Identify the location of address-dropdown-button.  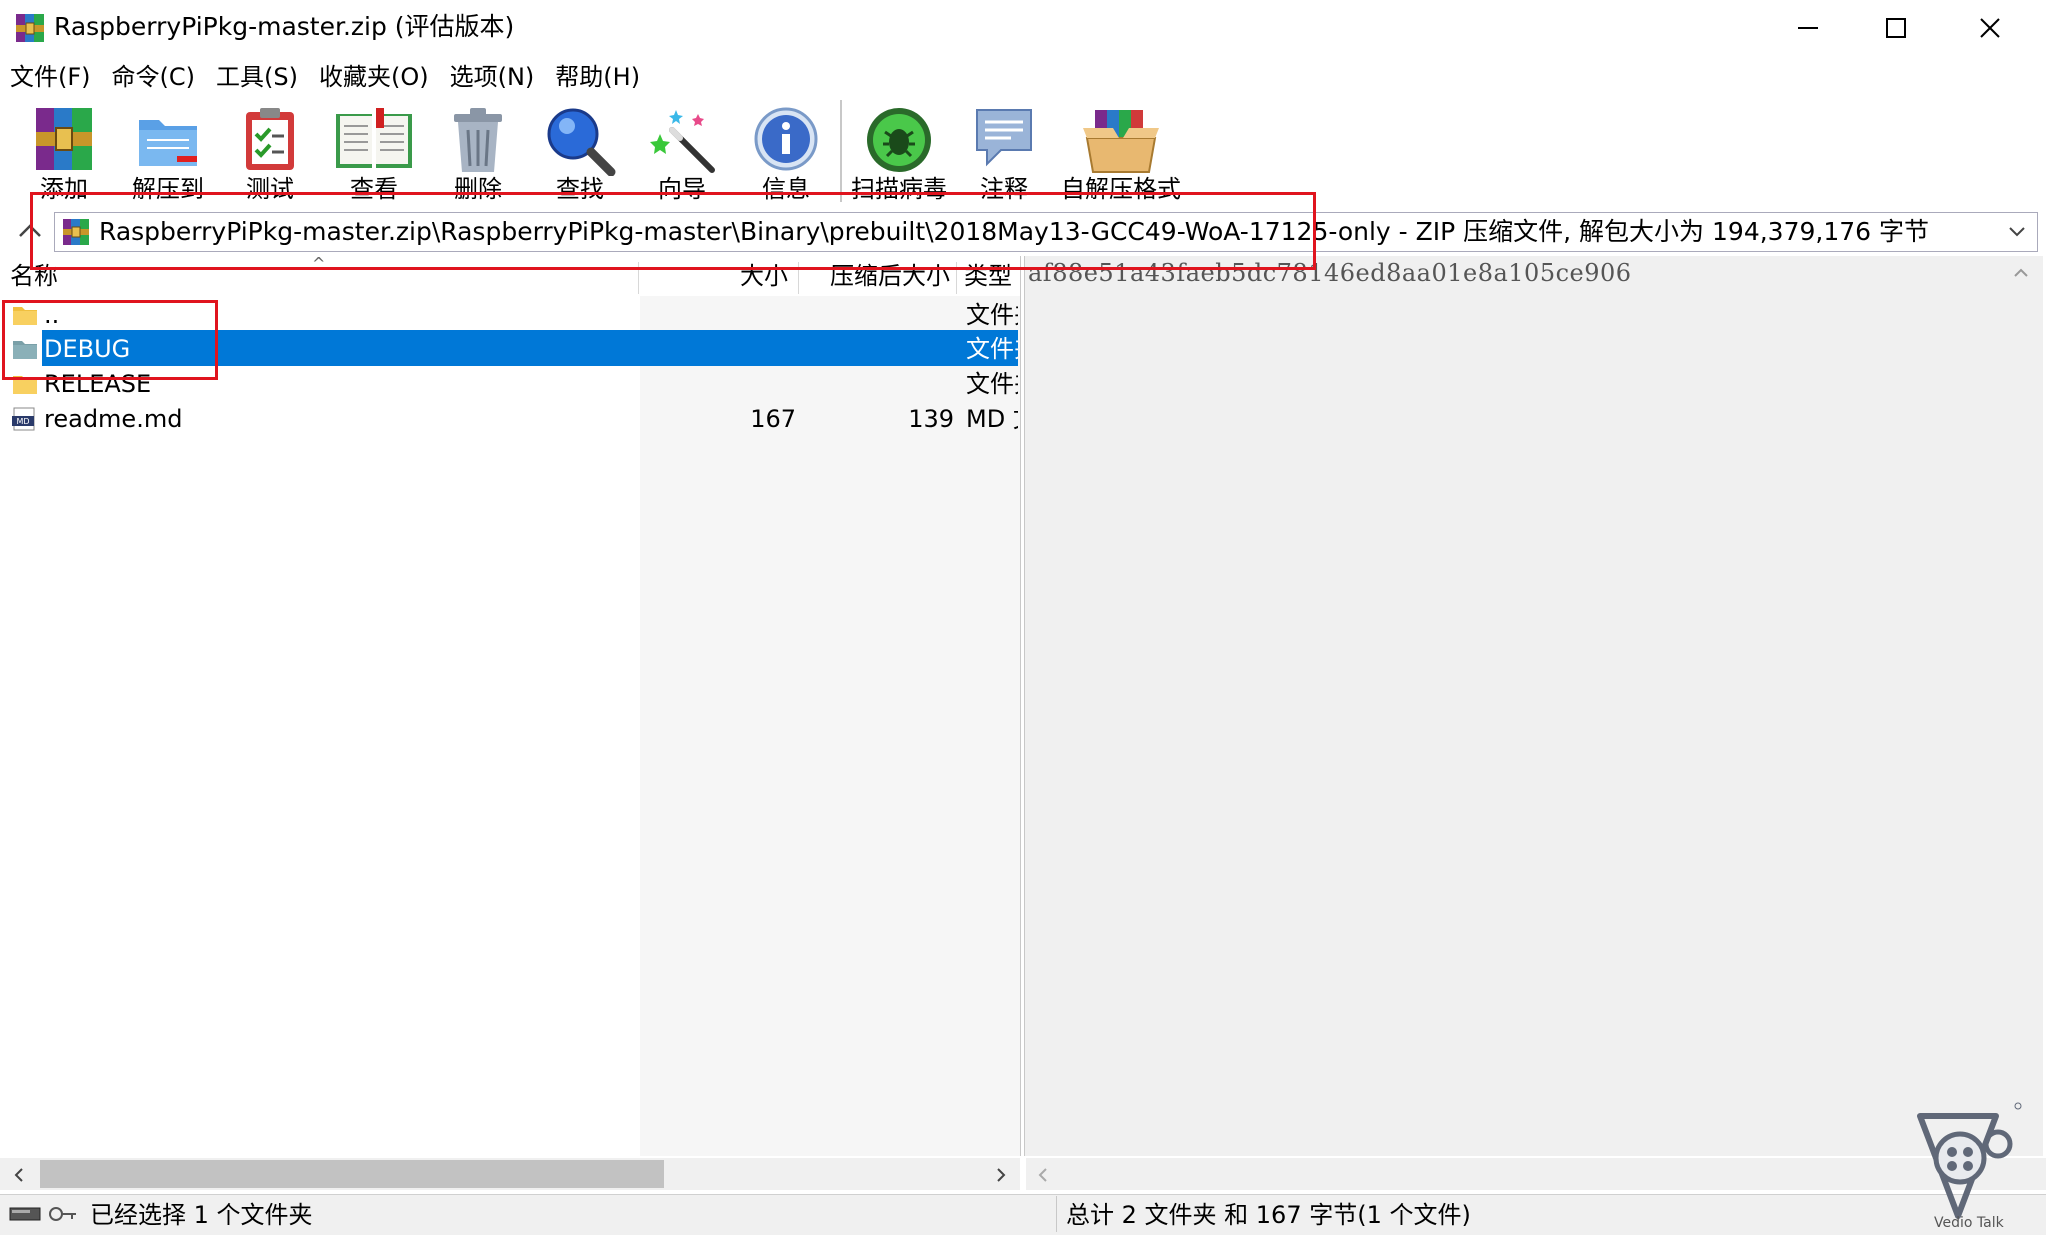
(2017, 231).